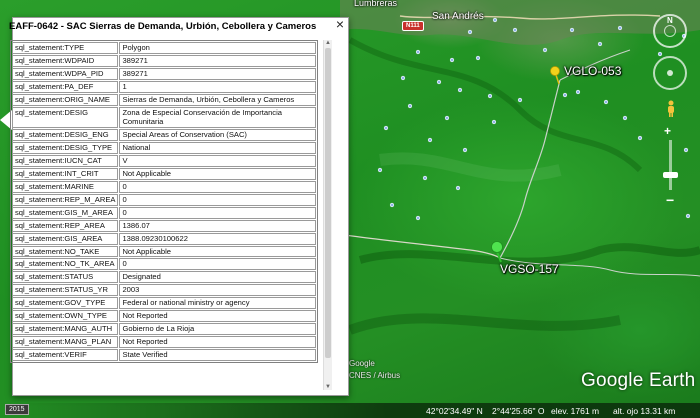  I want to click on attribute-key: sql_statement:STATUS_YR, so click(65, 290).